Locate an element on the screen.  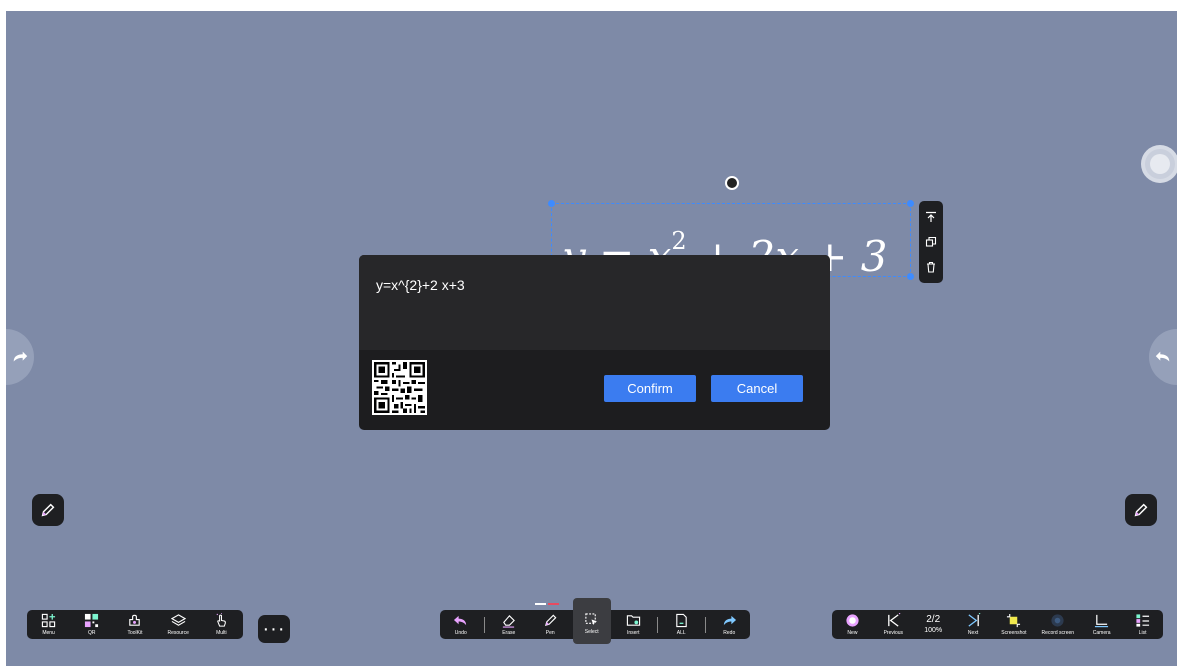
screenshot-button: Screenshot is located at coordinates (1014, 624).